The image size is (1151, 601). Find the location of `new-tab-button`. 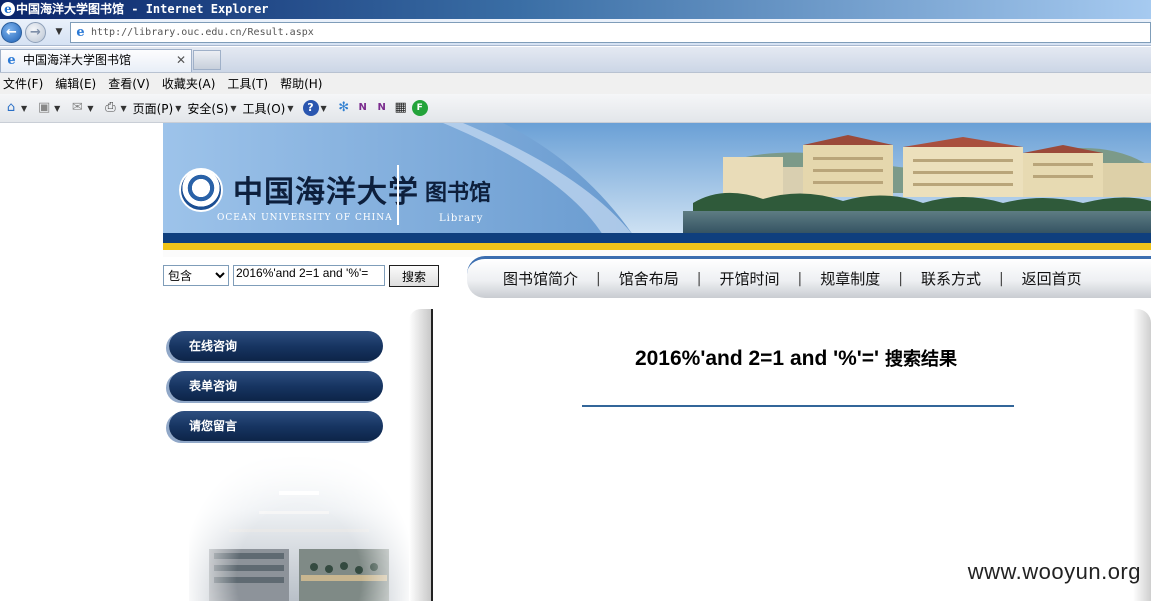

new-tab-button is located at coordinates (207, 60).